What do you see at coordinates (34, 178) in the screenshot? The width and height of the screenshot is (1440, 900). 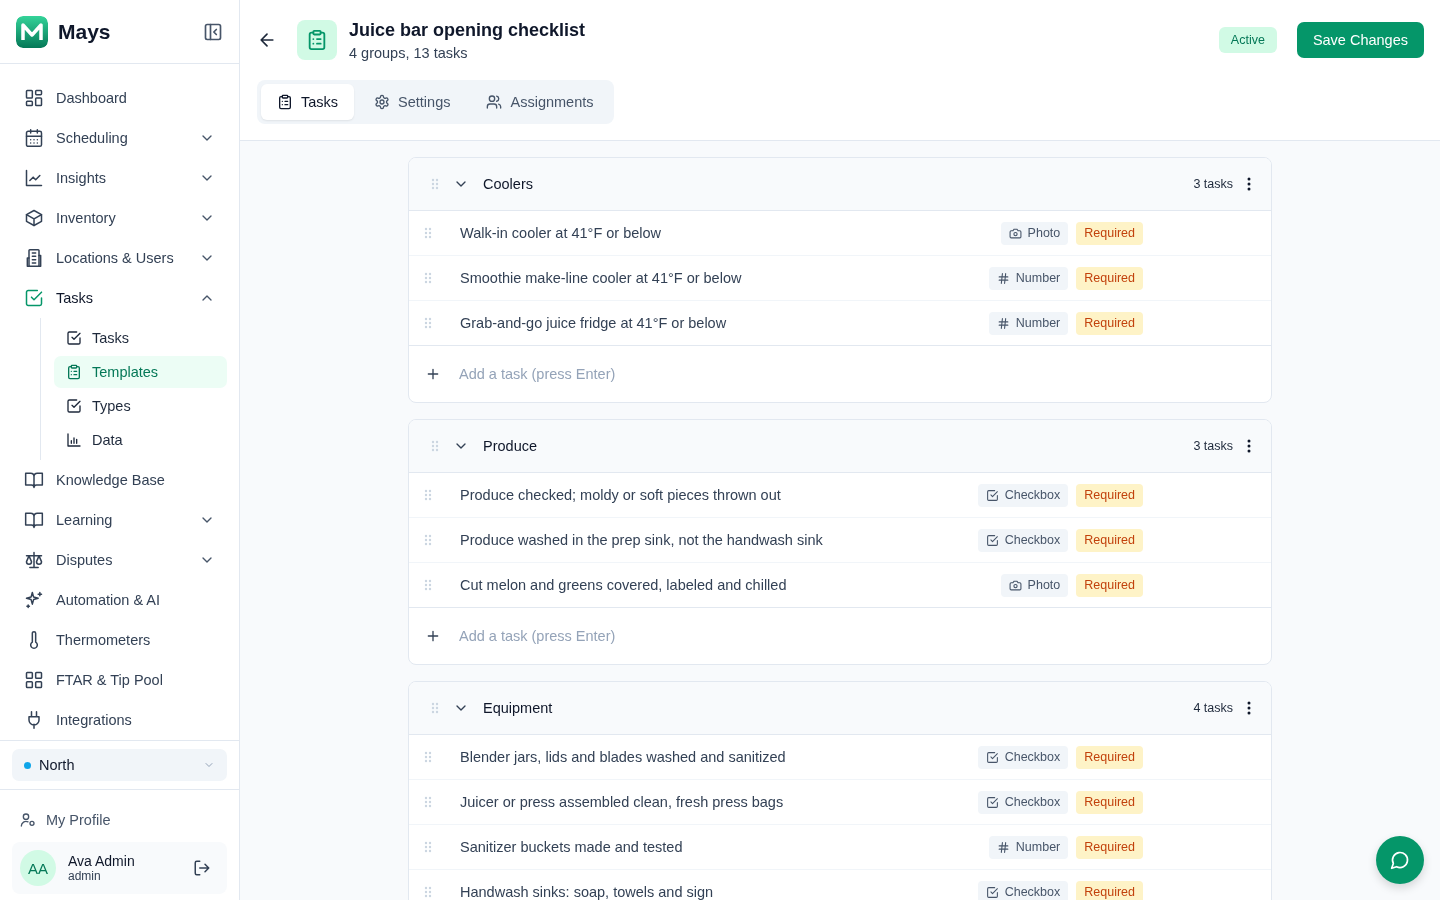 I see `line-chart-icon` at bounding box center [34, 178].